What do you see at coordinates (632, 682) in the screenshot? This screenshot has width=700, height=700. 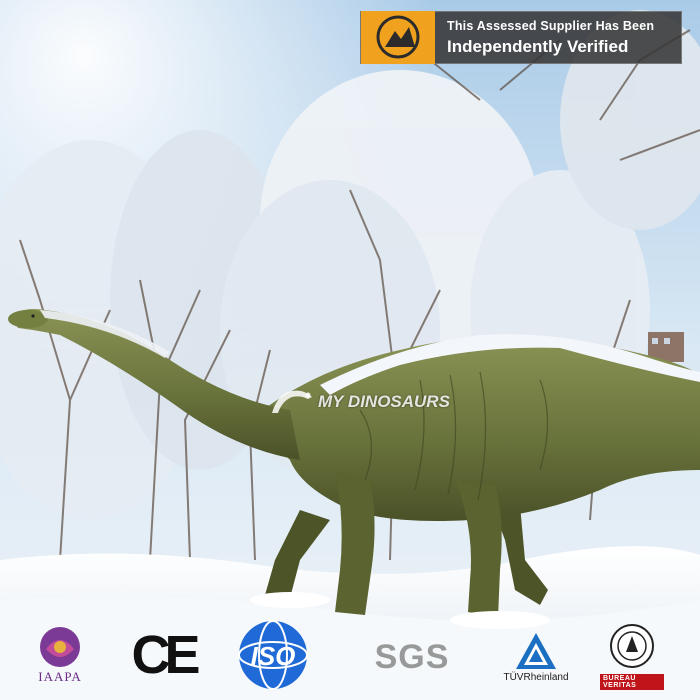 I see `bureau-veritas-label: BUREAU VERITAS` at bounding box center [632, 682].